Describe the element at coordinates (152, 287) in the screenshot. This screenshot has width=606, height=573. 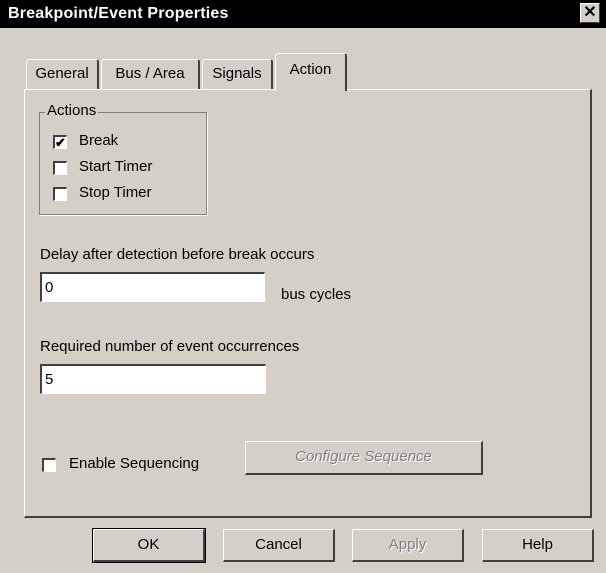
I see `delay-input: 0` at that location.